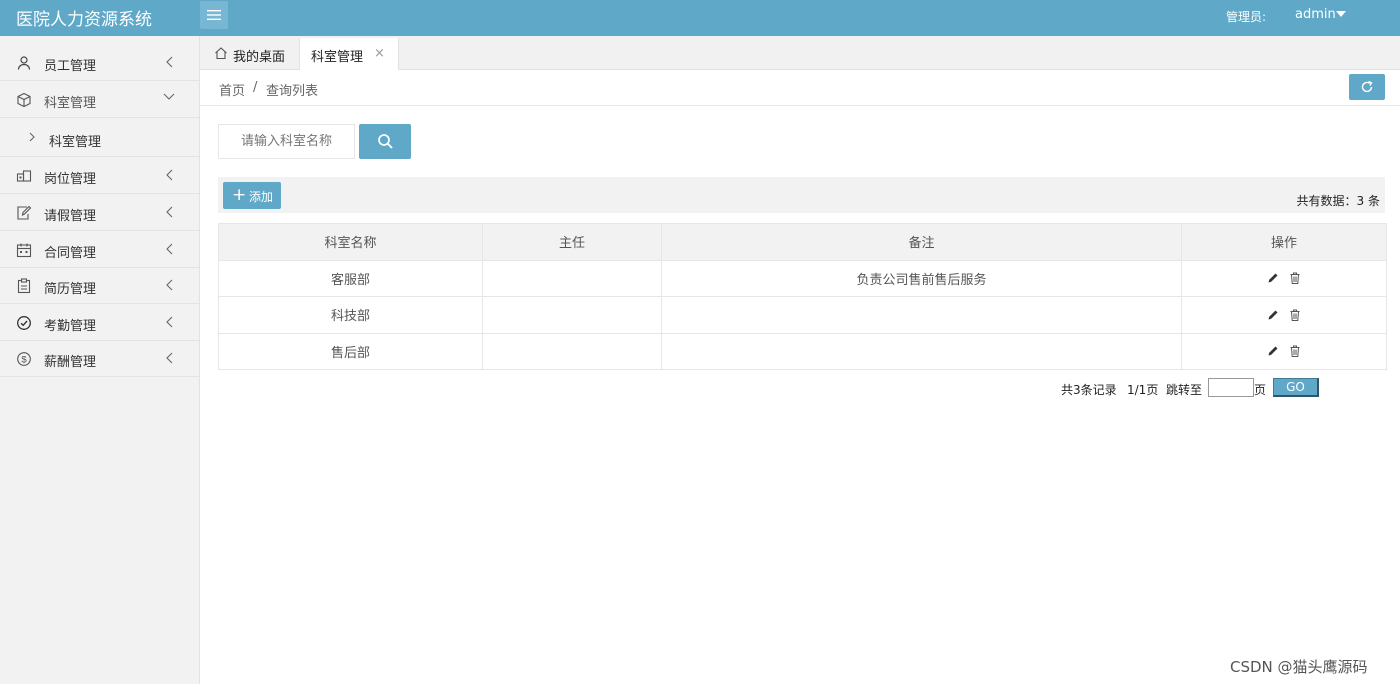 The height and width of the screenshot is (684, 1400). What do you see at coordinates (32, 137) in the screenshot?
I see `chevron-right-icon` at bounding box center [32, 137].